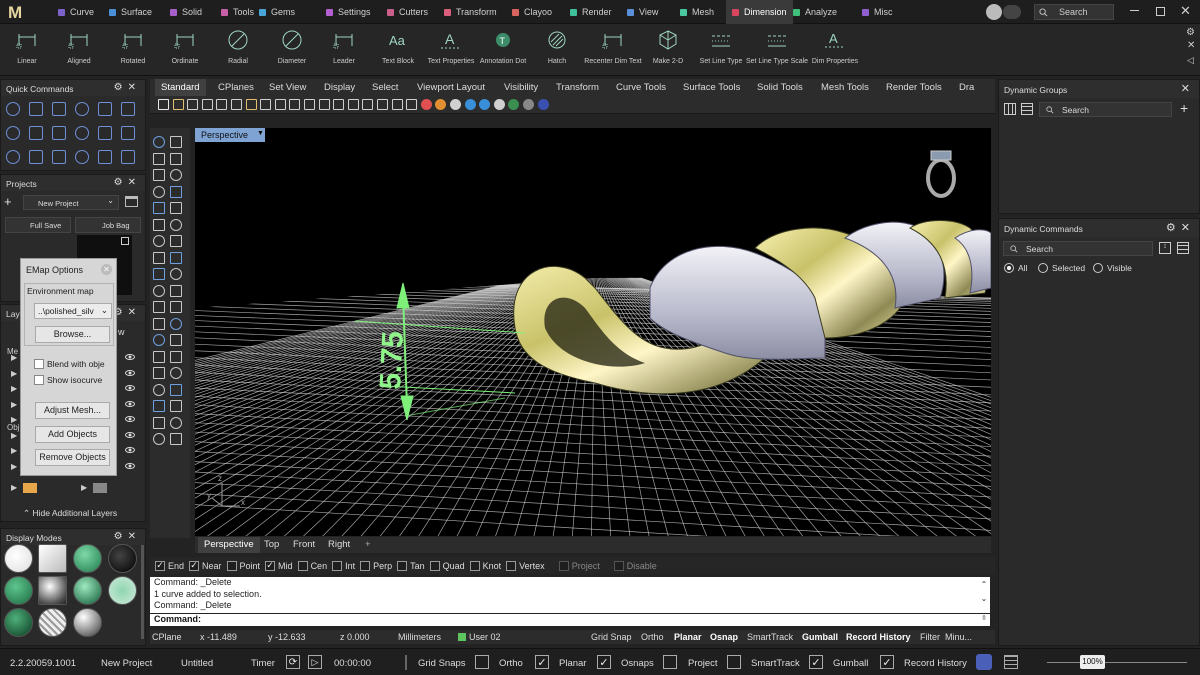  Describe the element at coordinates (668, 51) in the screenshot. I see `ribbon-make-2-d-button: Make 2-D` at that location.